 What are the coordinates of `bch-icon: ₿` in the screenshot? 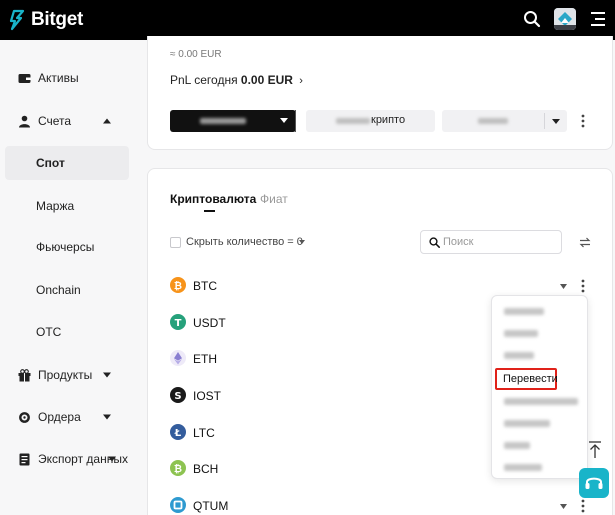 It's located at (178, 468).